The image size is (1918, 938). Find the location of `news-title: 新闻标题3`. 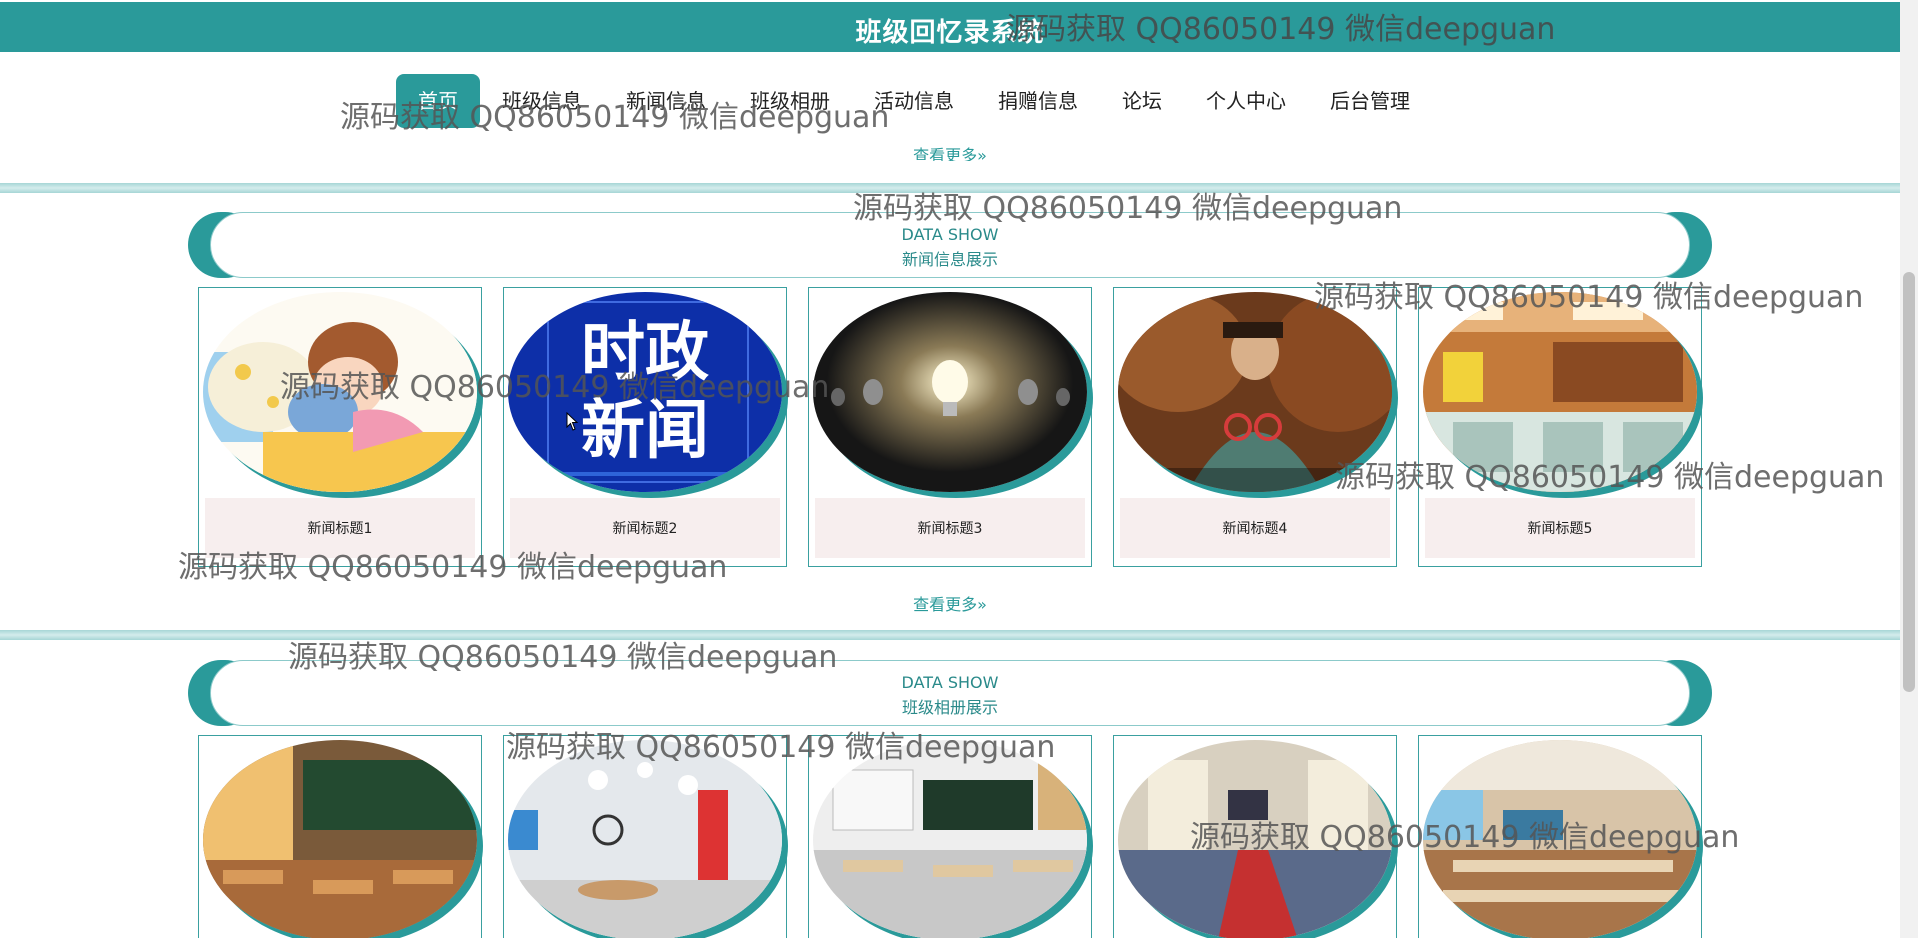

news-title: 新闻标题3 is located at coordinates (950, 528).